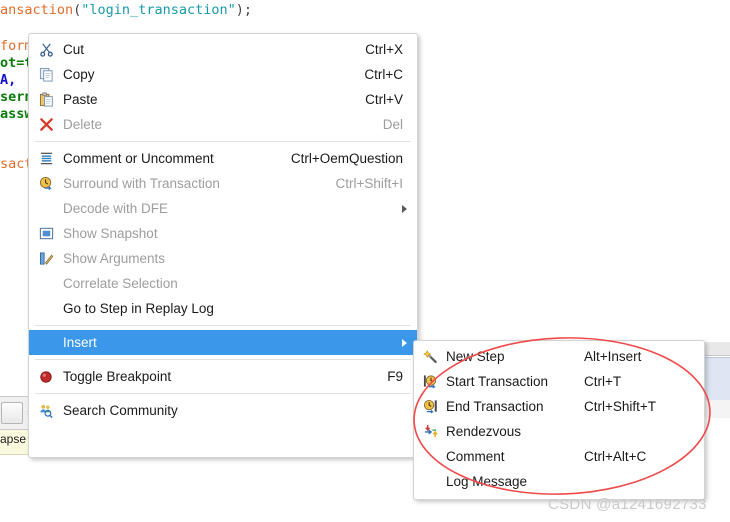  I want to click on menu-item-label: Delete, so click(83, 124).